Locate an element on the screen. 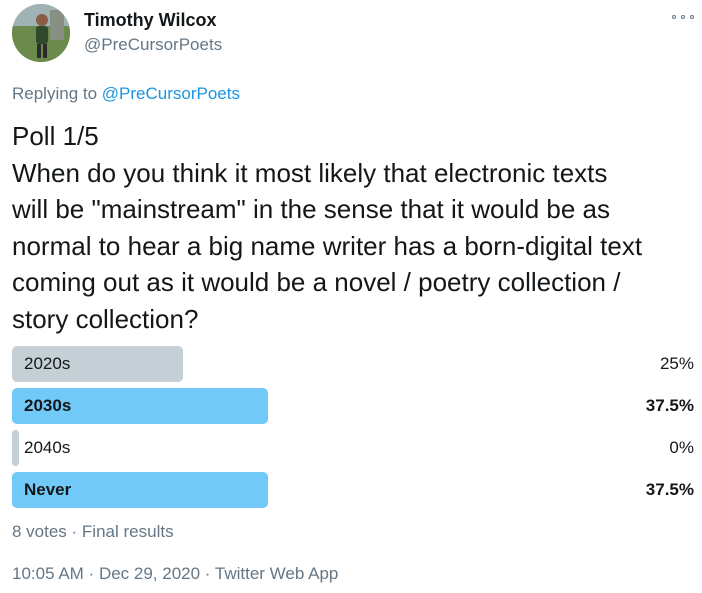 The image size is (702, 593). avatar is located at coordinates (41, 33).